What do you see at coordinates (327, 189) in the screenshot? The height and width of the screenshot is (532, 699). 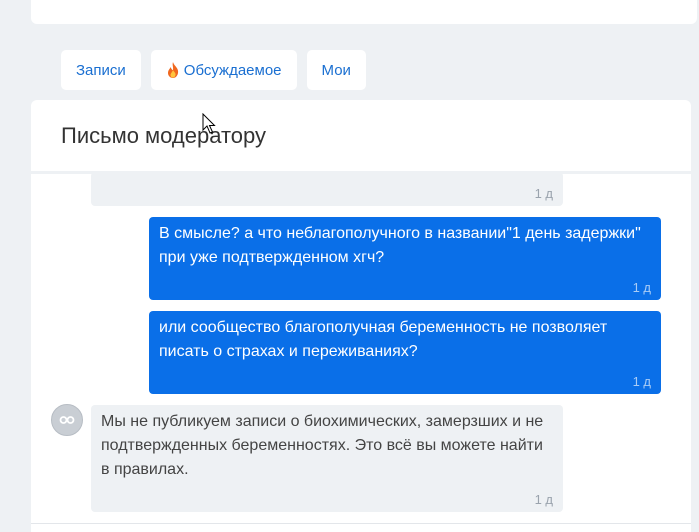 I see `message-incoming: 1 д` at bounding box center [327, 189].